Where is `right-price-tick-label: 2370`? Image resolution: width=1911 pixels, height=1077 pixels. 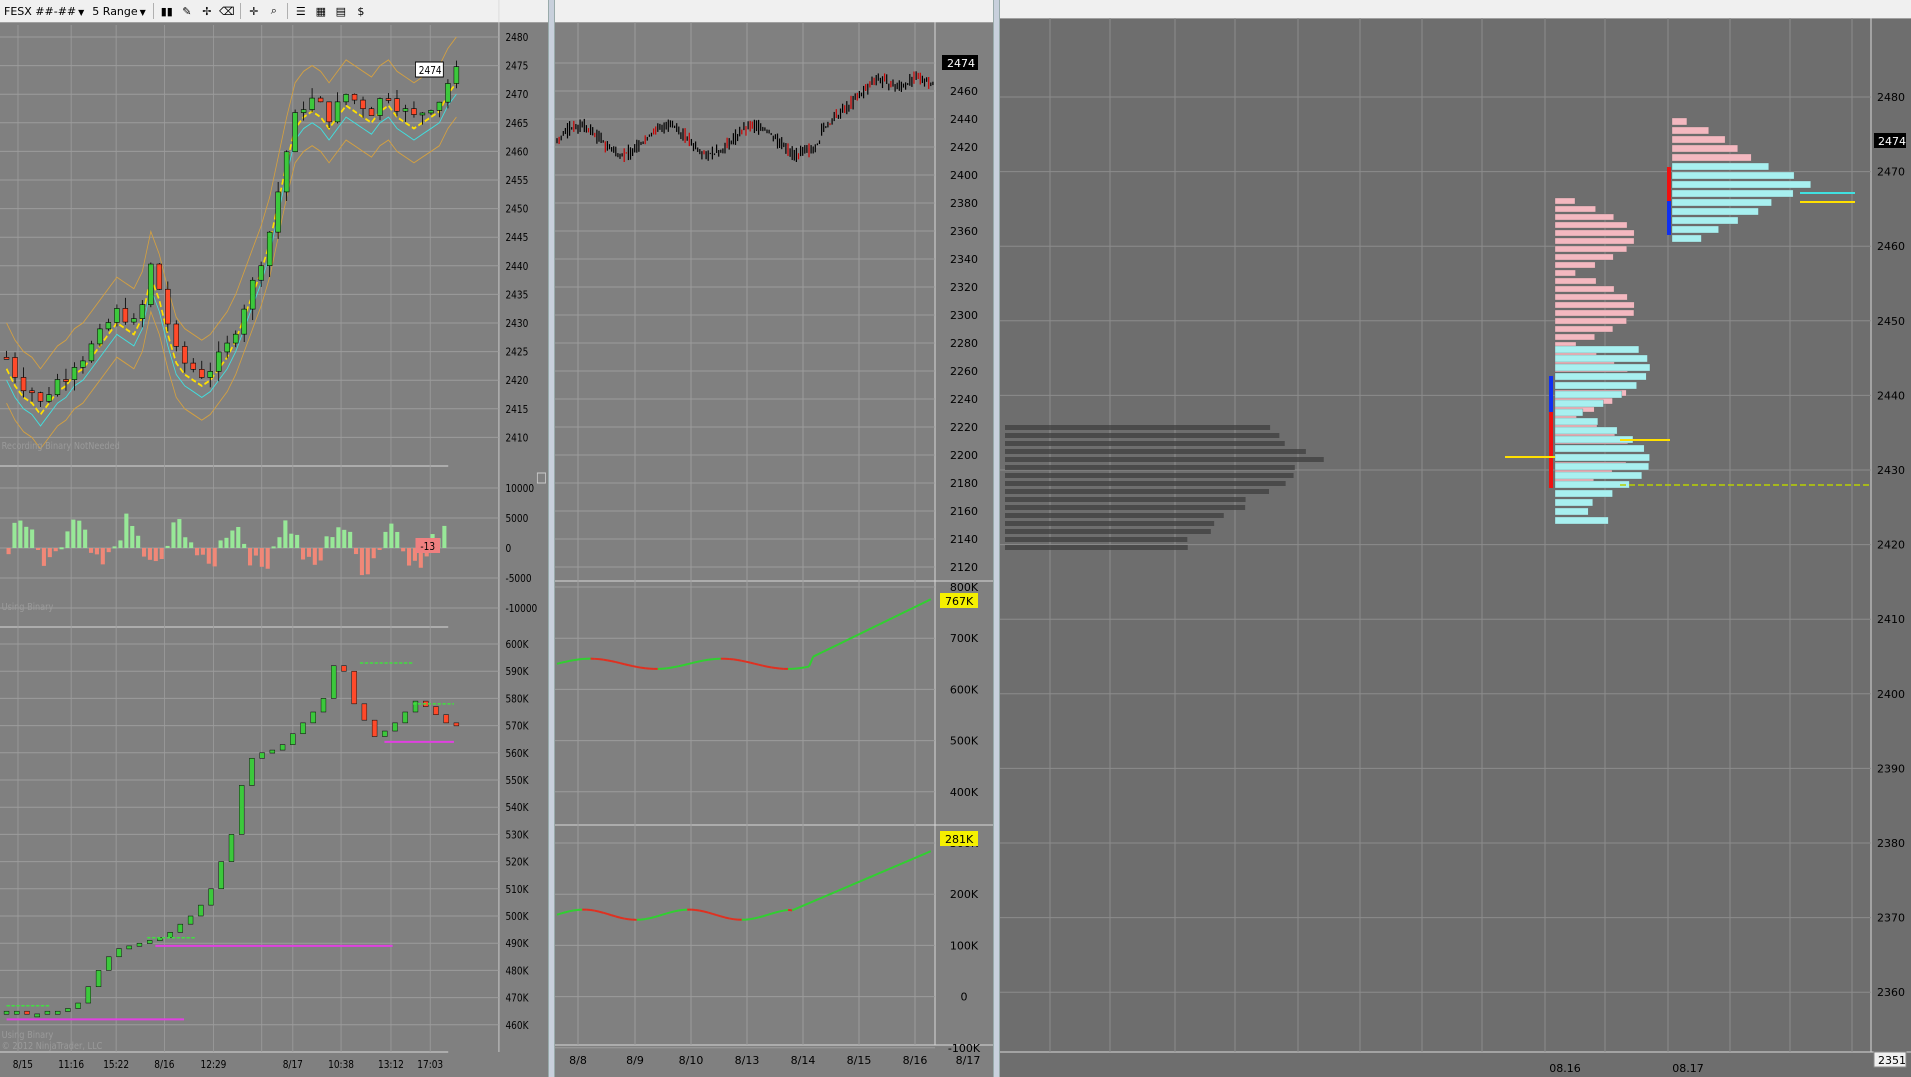
right-price-tick-label: 2370 is located at coordinates (1891, 918).